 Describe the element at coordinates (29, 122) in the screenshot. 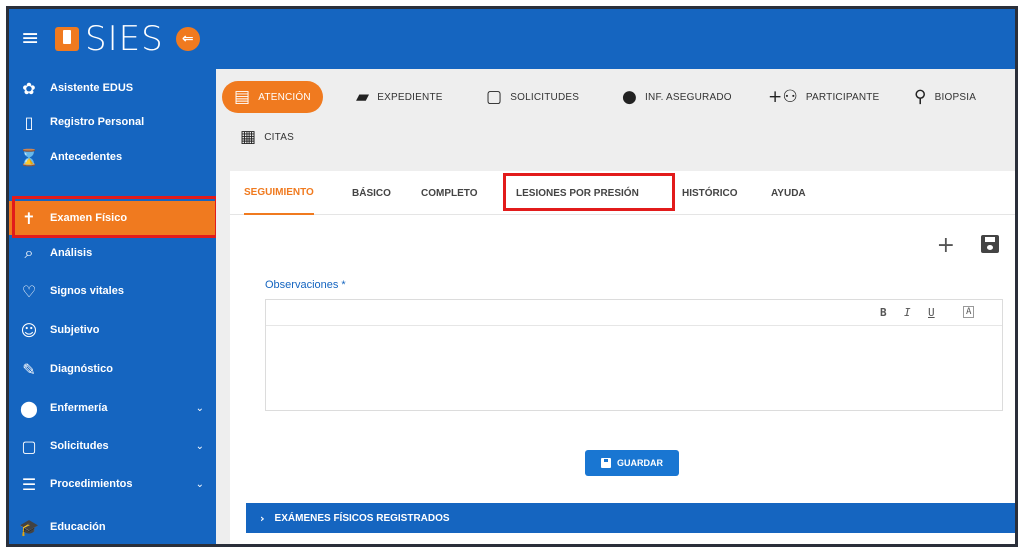

I see `tablet-icon: ▯` at that location.